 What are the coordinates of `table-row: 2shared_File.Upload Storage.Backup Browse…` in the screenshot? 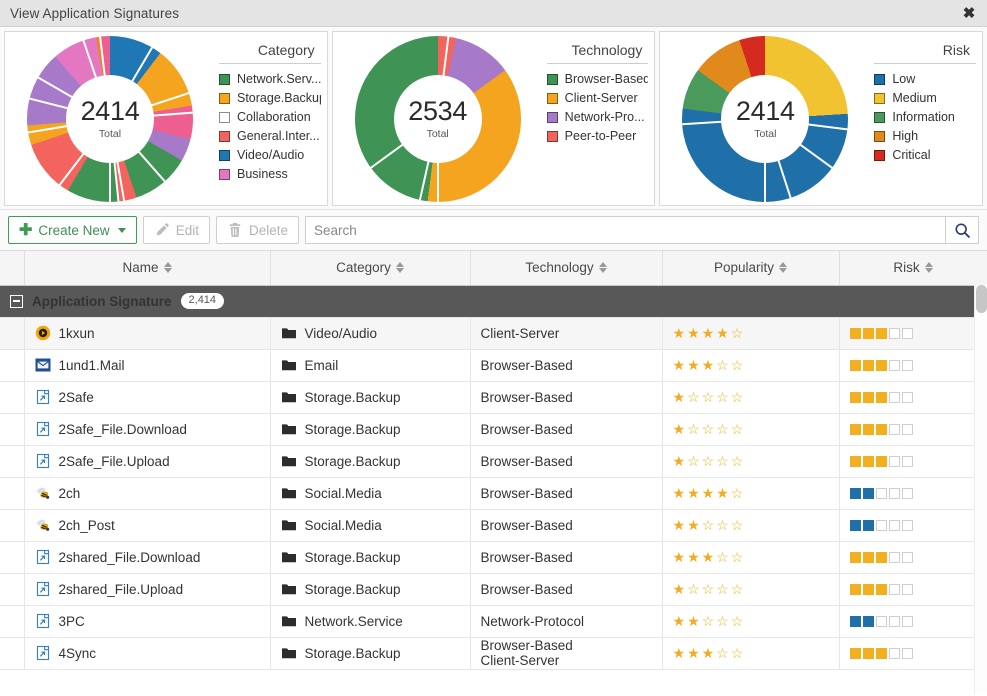 It's located at (493, 589).